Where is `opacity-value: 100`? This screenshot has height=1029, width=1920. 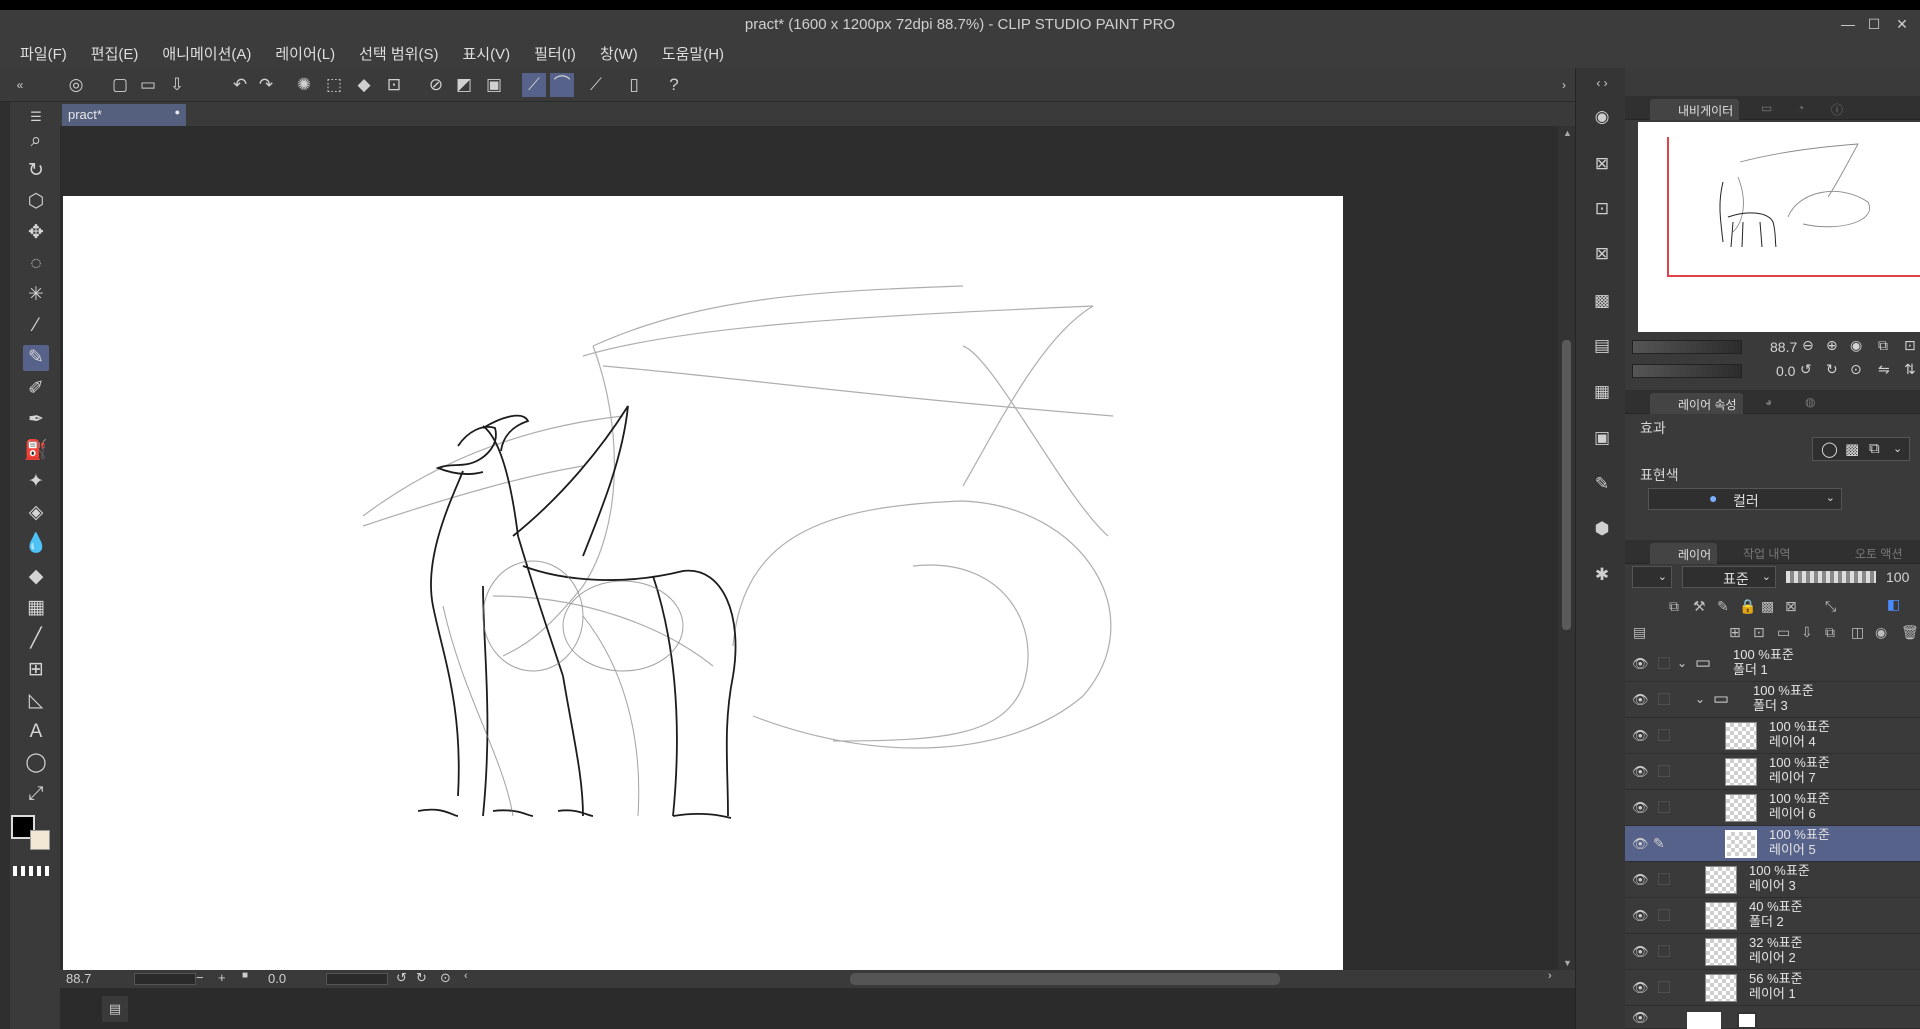 opacity-value: 100 is located at coordinates (1897, 577).